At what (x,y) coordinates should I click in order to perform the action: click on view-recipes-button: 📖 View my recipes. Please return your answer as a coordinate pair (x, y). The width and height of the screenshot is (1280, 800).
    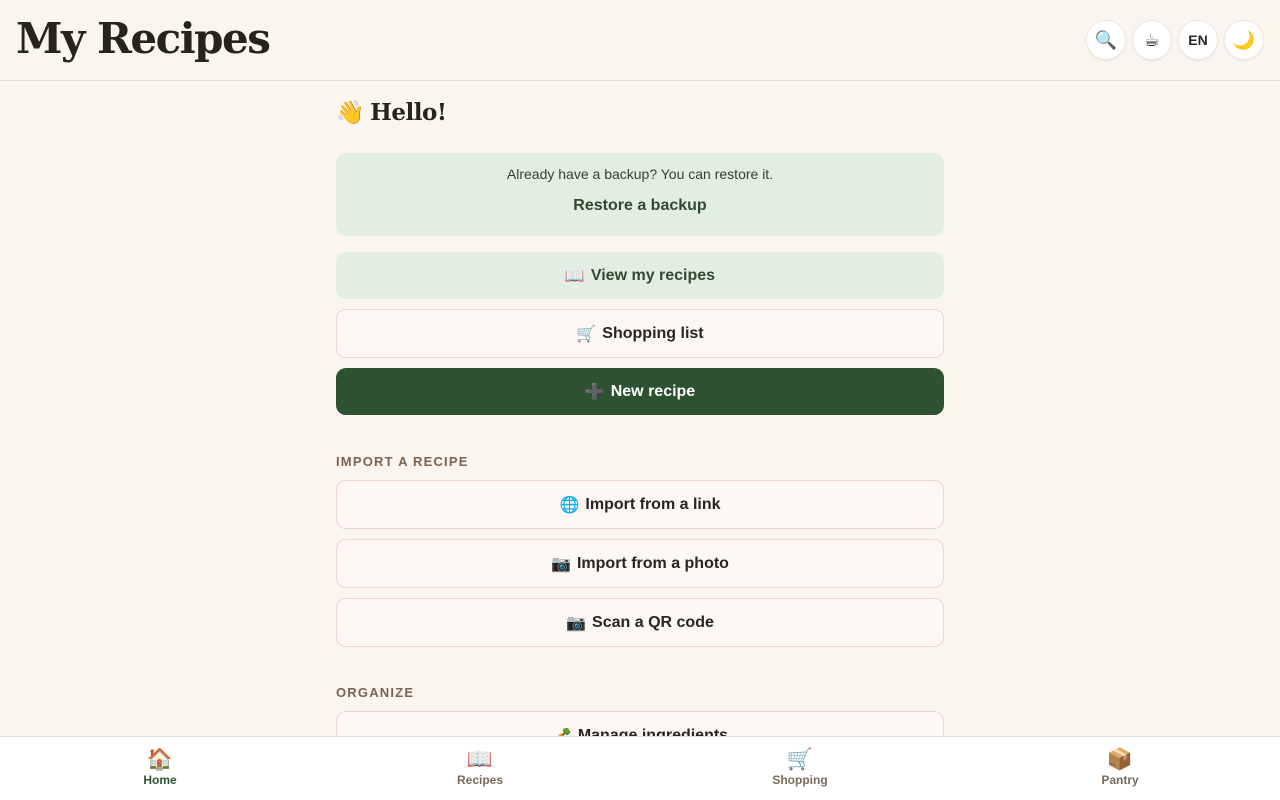
    Looking at the image, I should click on (640, 275).